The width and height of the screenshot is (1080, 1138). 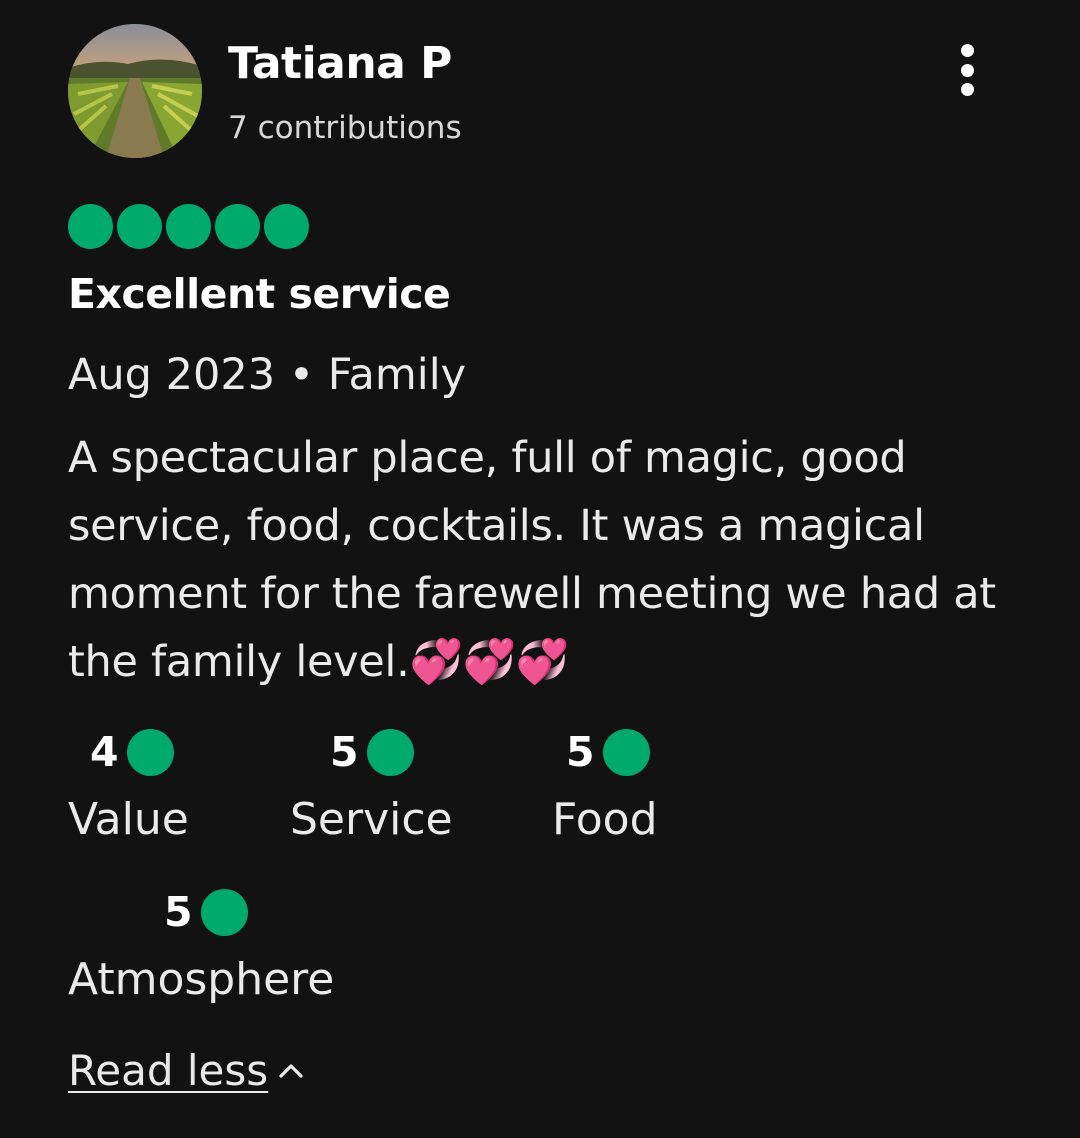 I want to click on read-less-button: Read less, so click(x=187, y=1070).